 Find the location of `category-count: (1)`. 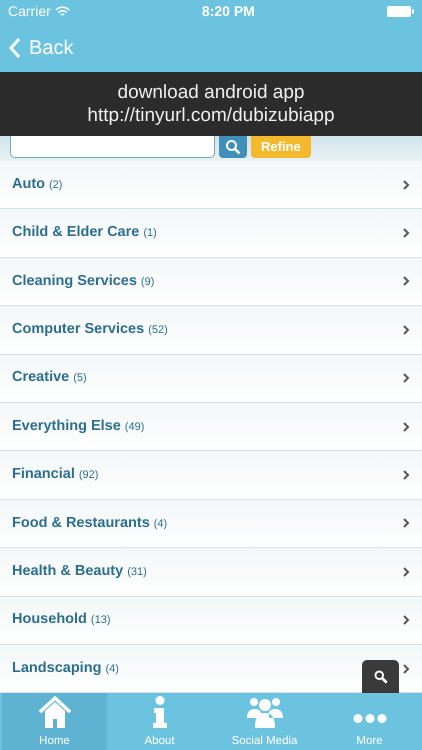

category-count: (1) is located at coordinates (150, 234).